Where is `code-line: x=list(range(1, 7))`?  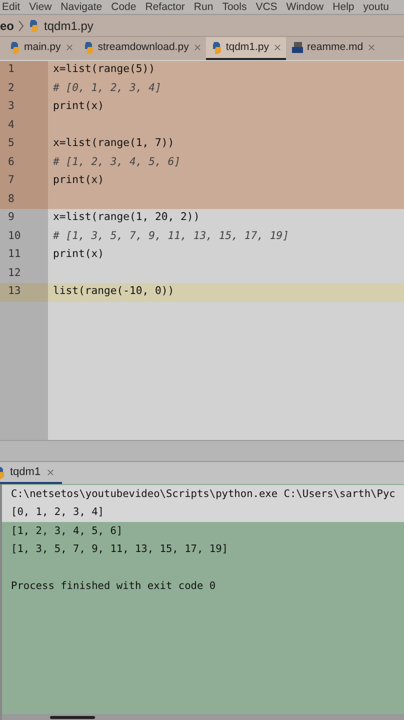
code-line: x=list(range(1, 7)) is located at coordinates (113, 144).